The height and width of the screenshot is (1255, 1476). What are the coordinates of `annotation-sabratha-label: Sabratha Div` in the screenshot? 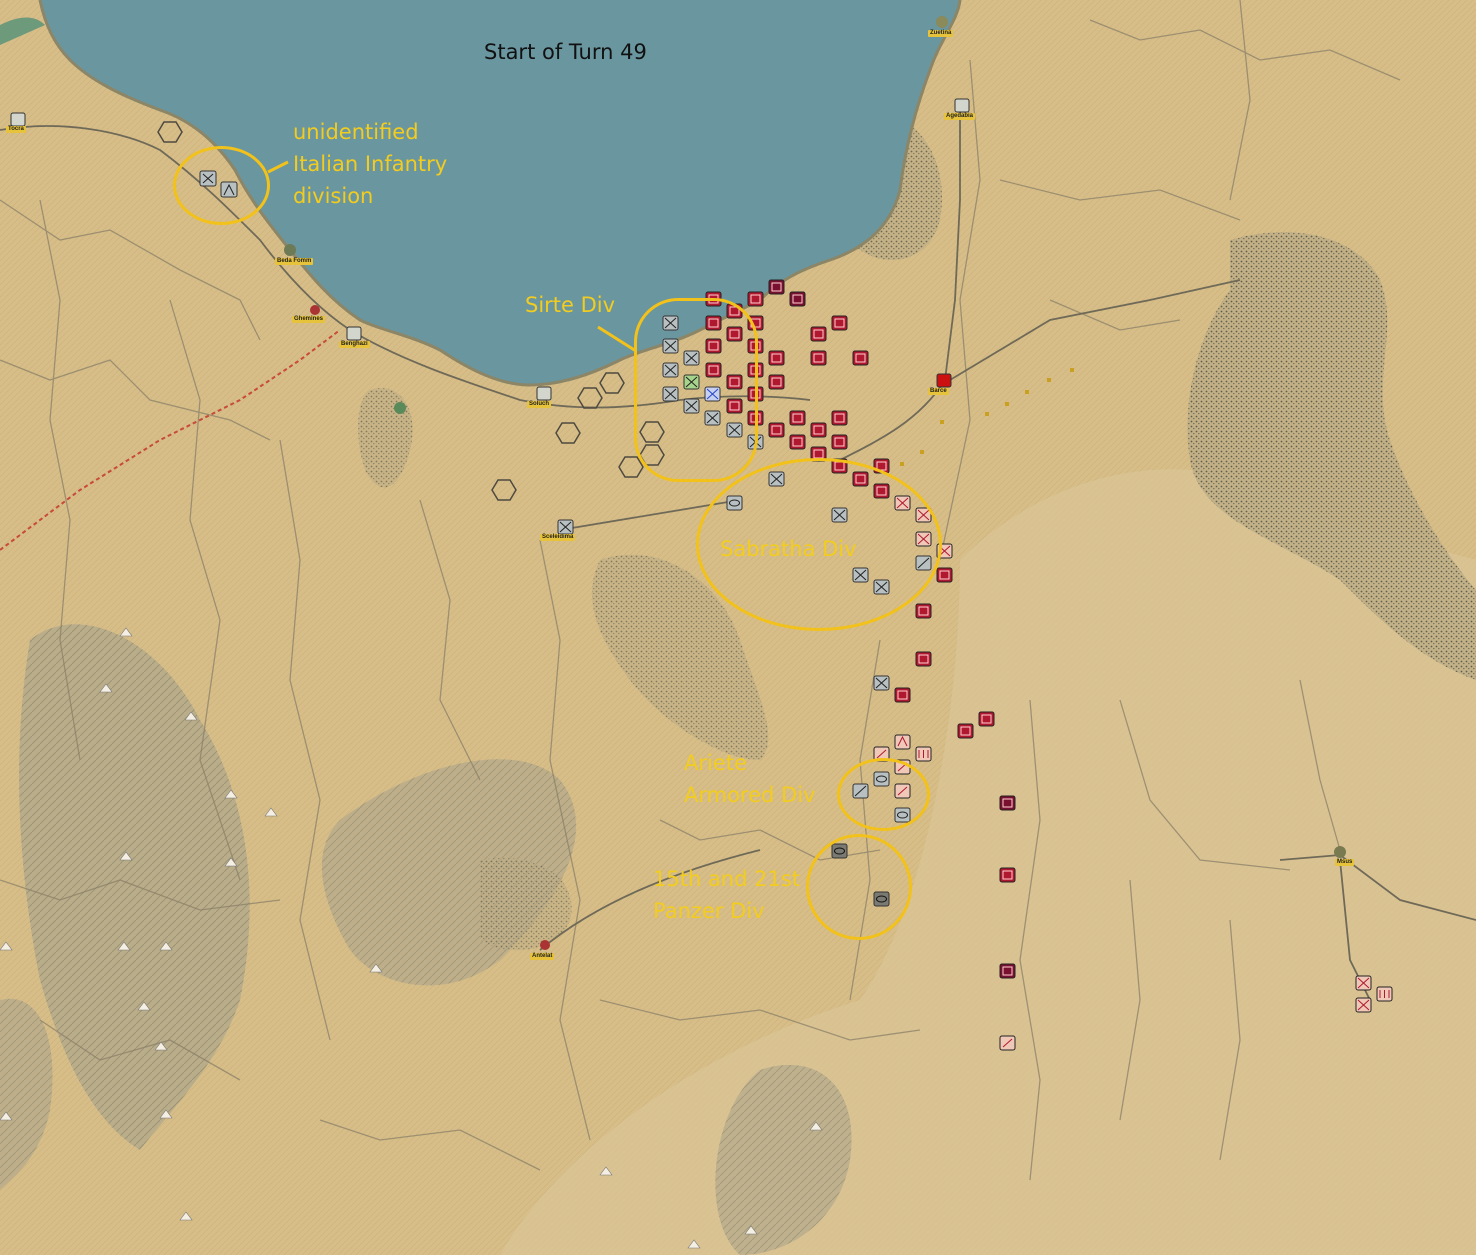 It's located at (788, 549).